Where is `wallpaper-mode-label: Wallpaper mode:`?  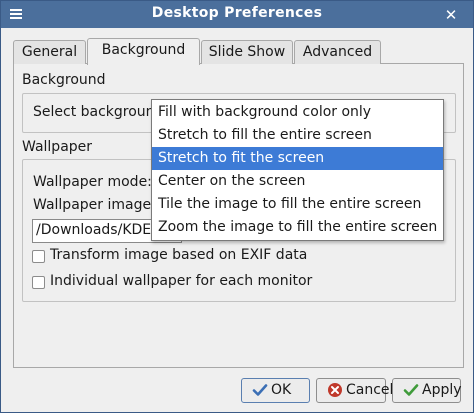
wallpaper-mode-label: Wallpaper mode: is located at coordinates (92, 182).